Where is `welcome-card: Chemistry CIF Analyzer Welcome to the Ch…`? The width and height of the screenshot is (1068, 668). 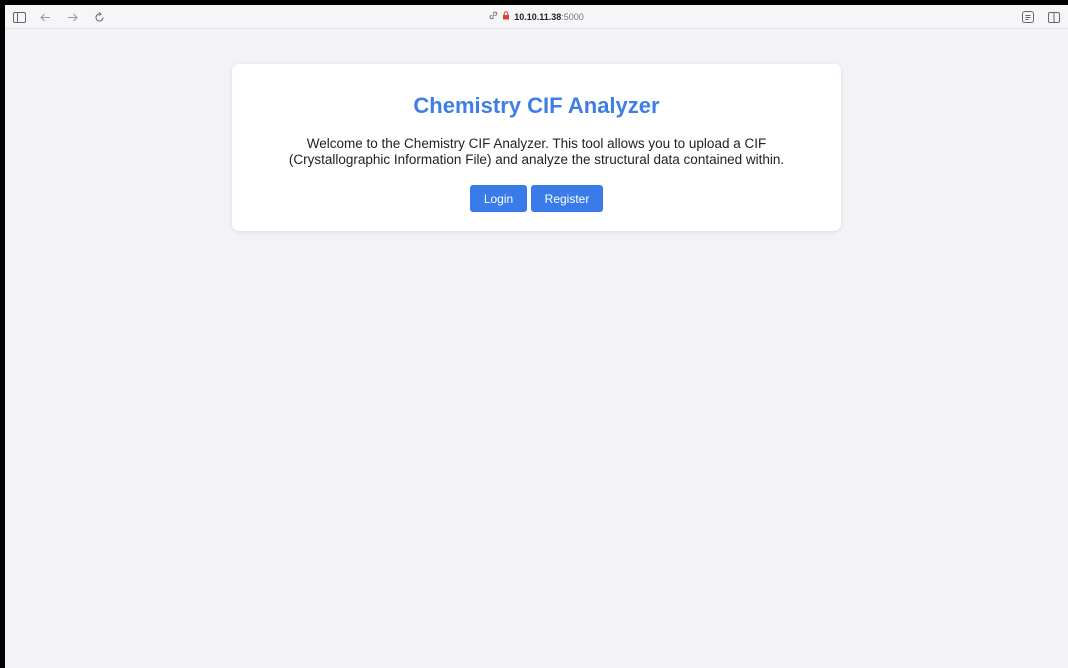
welcome-card: Chemistry CIF Analyzer Welcome to the Ch… is located at coordinates (536, 147).